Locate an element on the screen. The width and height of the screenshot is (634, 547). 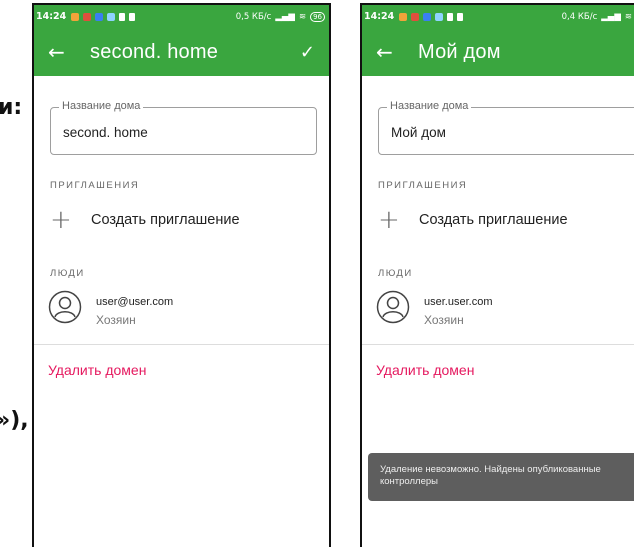
cropped-text-left: и: is located at coordinates (11, 107).